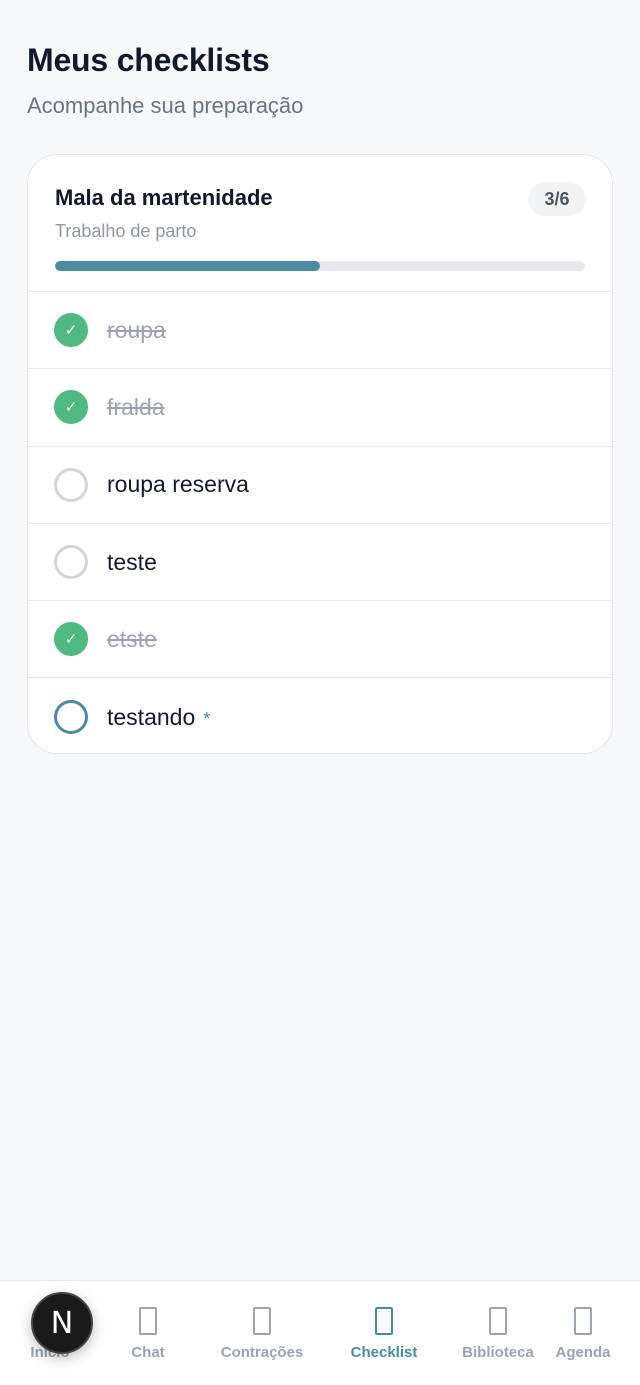 Image resolution: width=640 pixels, height=1385 pixels. Describe the element at coordinates (165, 80) in the screenshot. I see `page-header: Meus checklists Acompanhe sua preparação` at that location.